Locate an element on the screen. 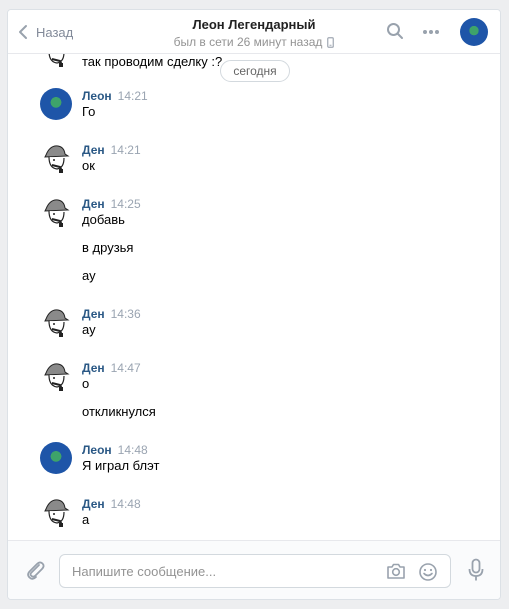 This screenshot has height=609, width=509. message-meta: Ден 14:48 is located at coordinates (111, 504).